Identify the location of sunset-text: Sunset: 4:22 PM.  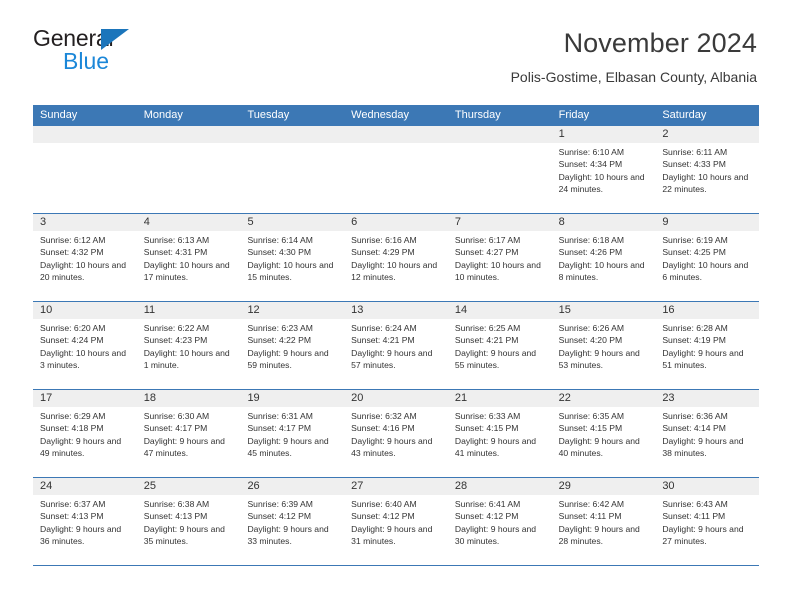
(279, 340).